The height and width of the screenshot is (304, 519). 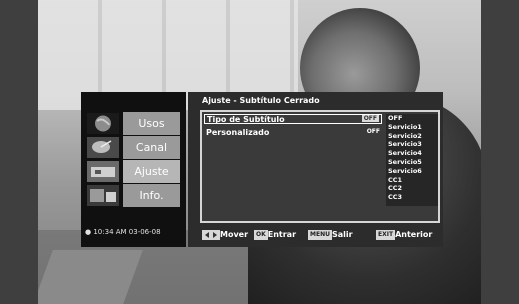 What do you see at coordinates (412, 171) in the screenshot?
I see `option-servicio6: Servicio6` at bounding box center [412, 171].